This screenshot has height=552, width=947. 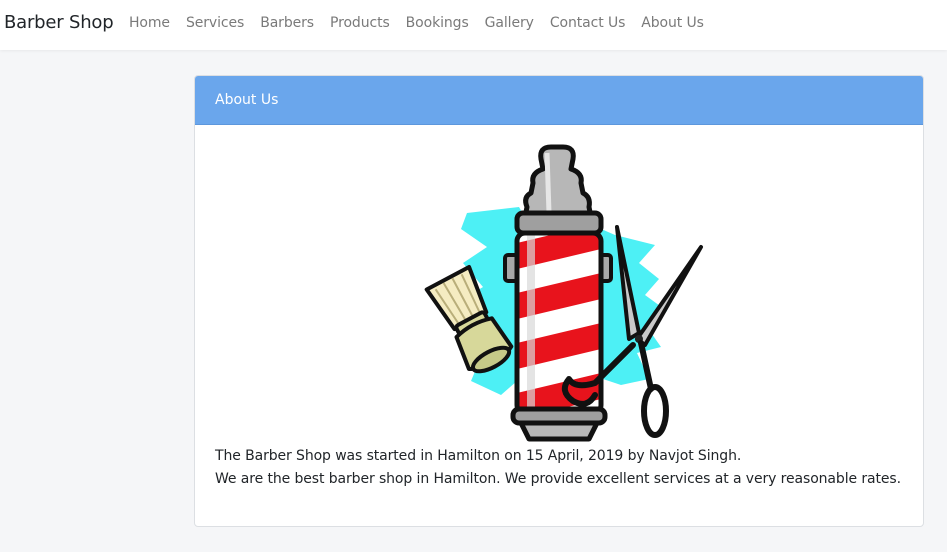 I want to click on card-header: About Us, so click(x=559, y=100).